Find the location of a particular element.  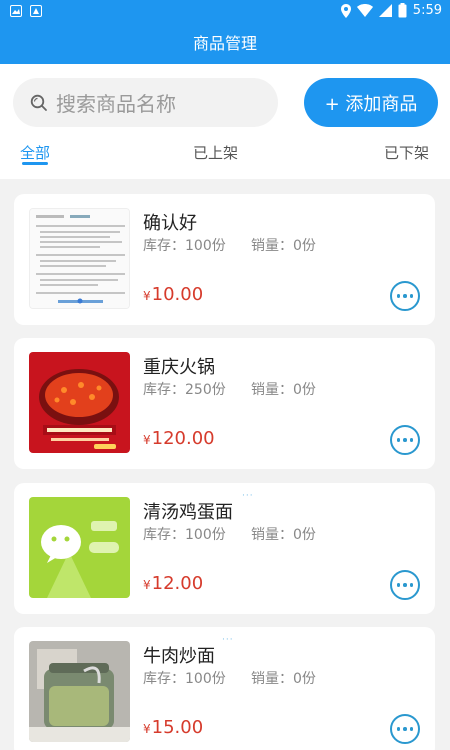

wifi-icon is located at coordinates (364, 10).